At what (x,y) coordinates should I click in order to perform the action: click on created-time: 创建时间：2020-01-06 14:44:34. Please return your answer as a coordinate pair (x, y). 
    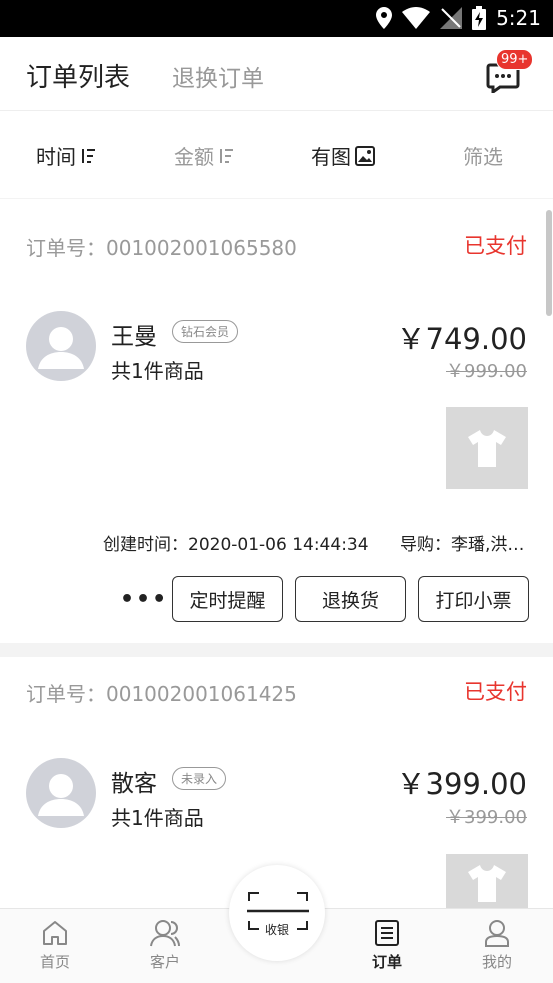
    Looking at the image, I should click on (236, 542).